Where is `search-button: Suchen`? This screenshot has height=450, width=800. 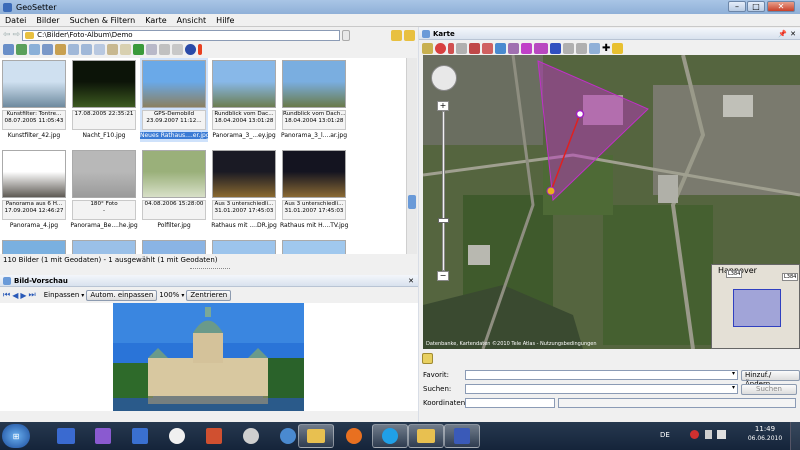 search-button: Suchen is located at coordinates (769, 389).